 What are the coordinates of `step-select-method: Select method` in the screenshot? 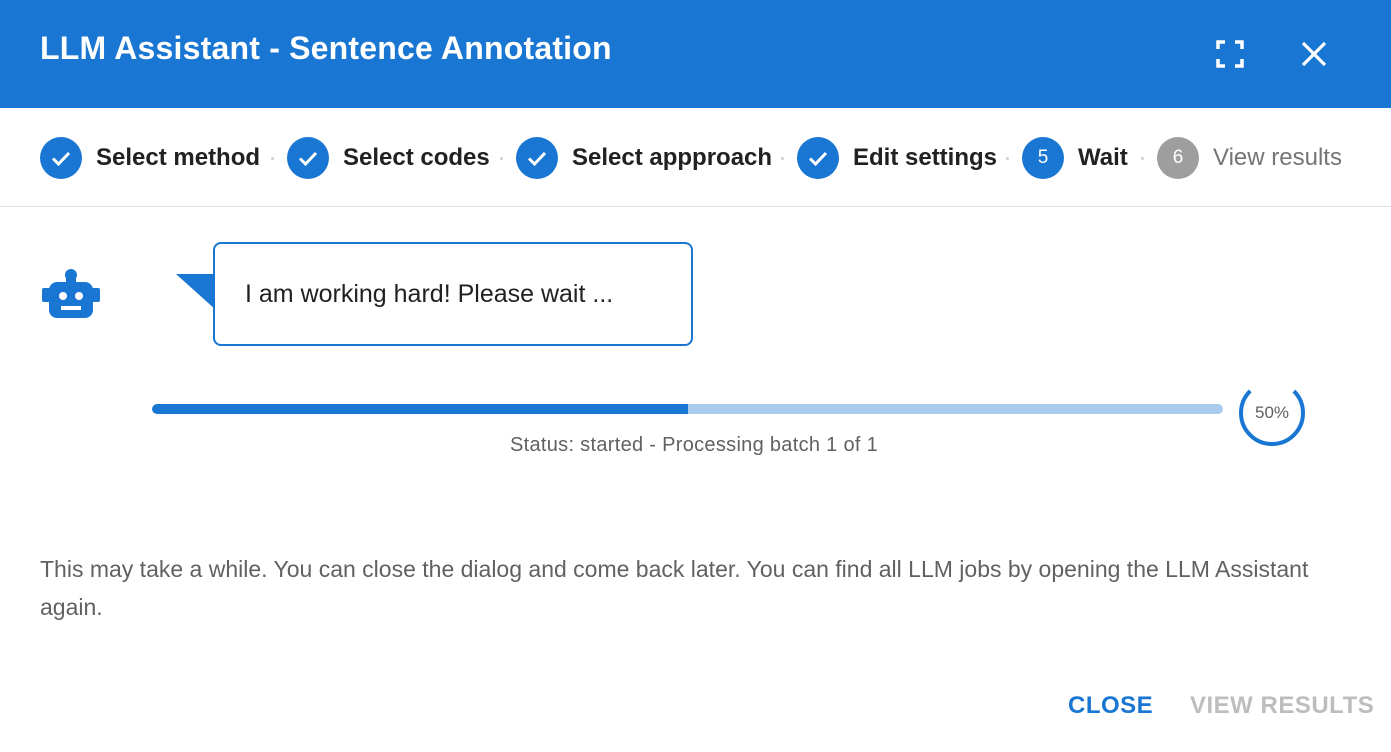 It's located at (150, 158).